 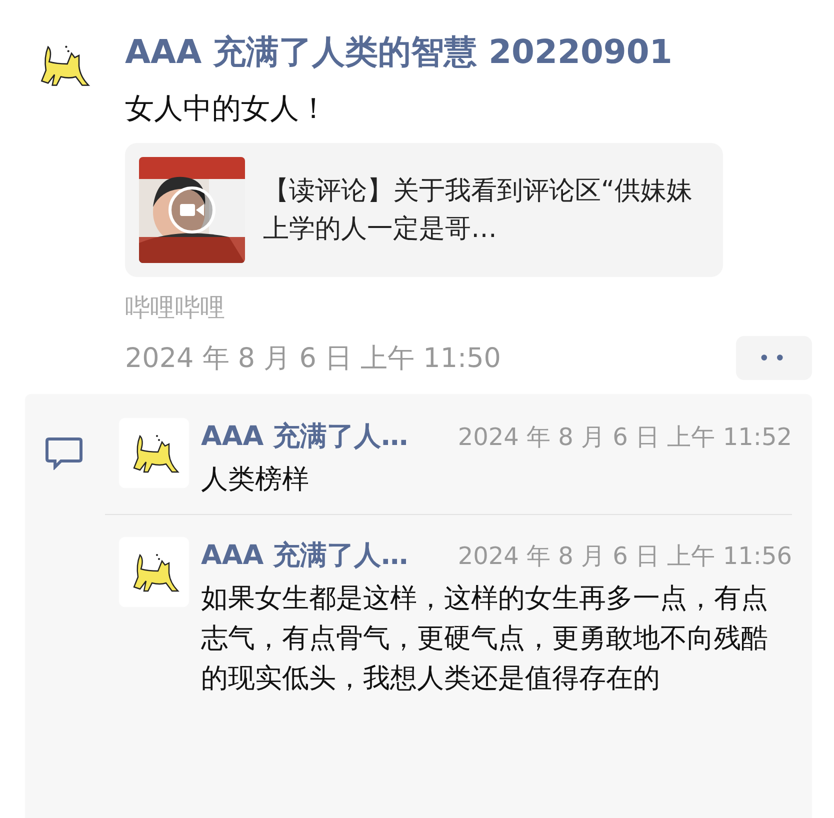 I want to click on video-icon, so click(x=192, y=210).